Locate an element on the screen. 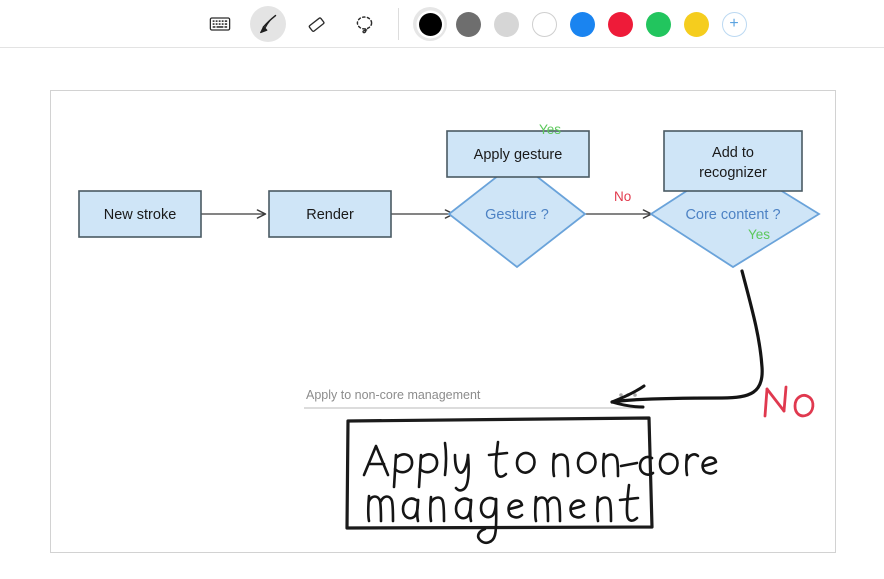  node-add-to-recognizer-label-line1: Add to is located at coordinates (733, 153).